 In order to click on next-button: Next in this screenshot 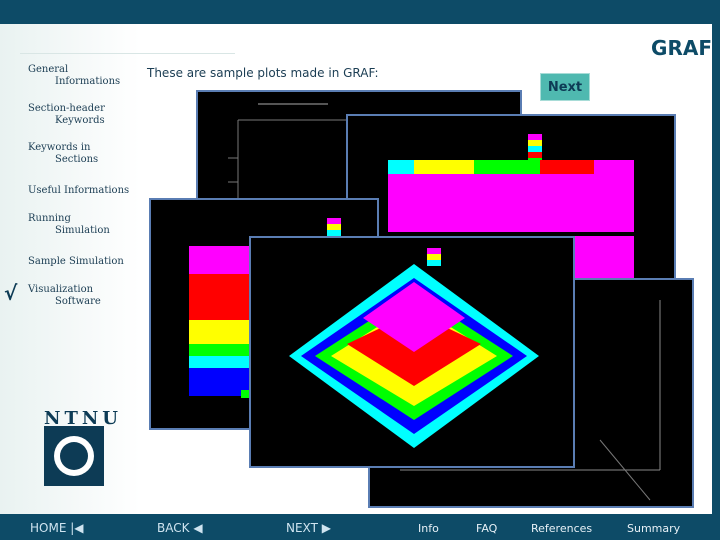, I will do `click(565, 87)`.